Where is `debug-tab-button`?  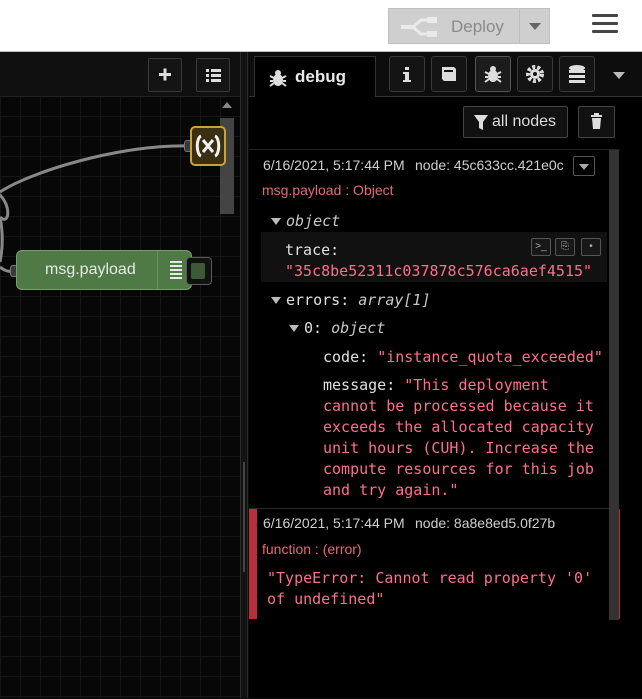
debug-tab-button is located at coordinates (493, 74).